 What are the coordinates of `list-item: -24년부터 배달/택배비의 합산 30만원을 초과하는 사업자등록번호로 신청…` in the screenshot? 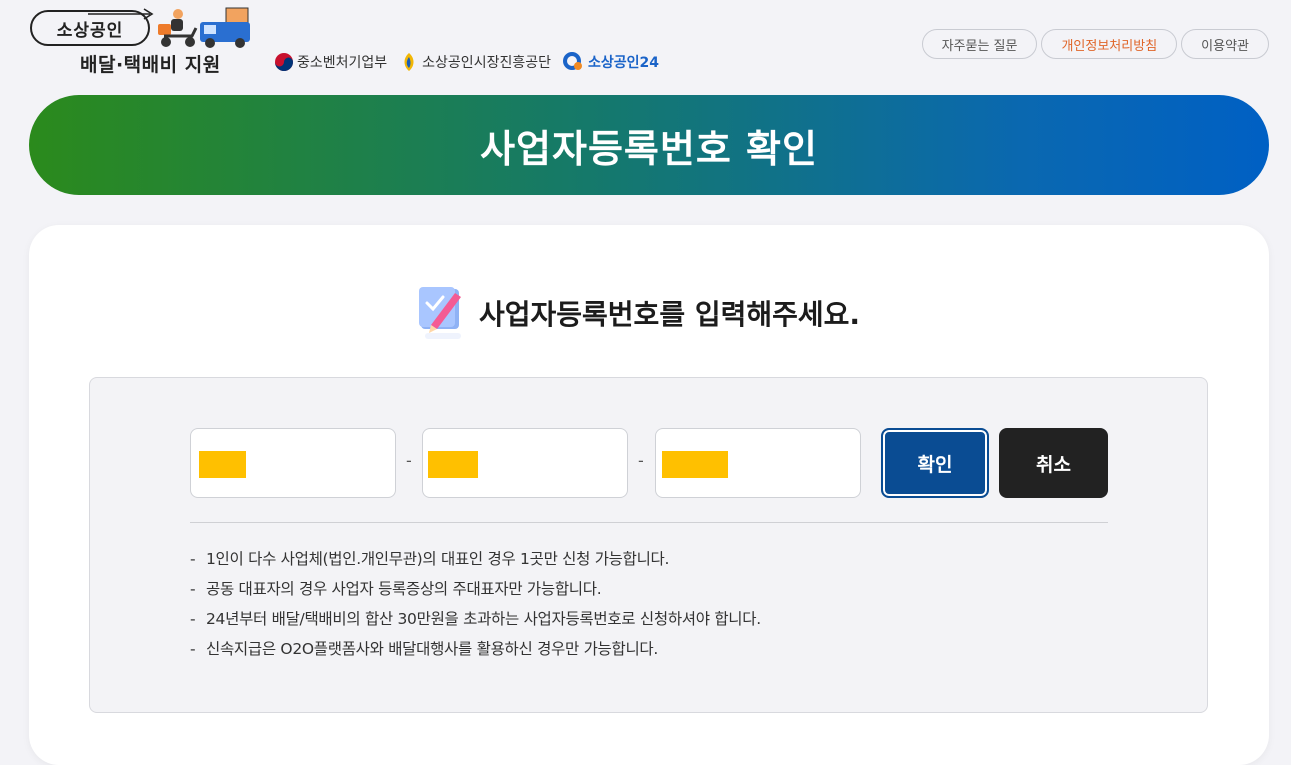 It's located at (475, 619).